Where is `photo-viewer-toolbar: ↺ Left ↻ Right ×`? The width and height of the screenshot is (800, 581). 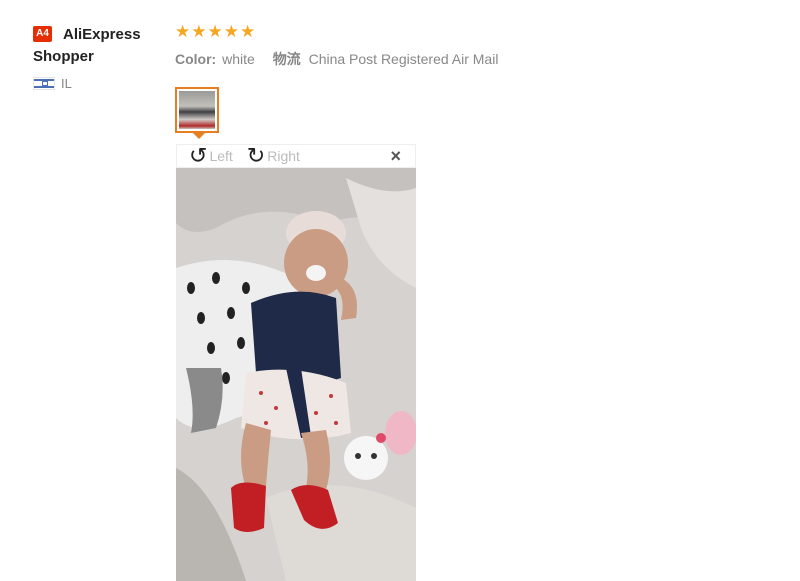 photo-viewer-toolbar: ↺ Left ↻ Right × is located at coordinates (296, 156).